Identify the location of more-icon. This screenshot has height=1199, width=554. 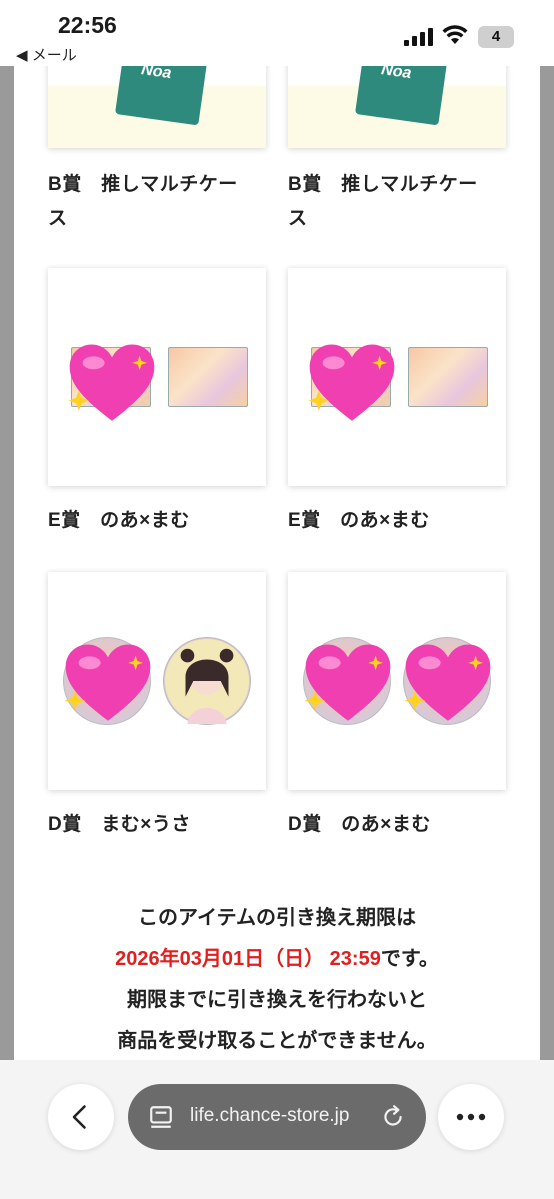
(471, 1117).